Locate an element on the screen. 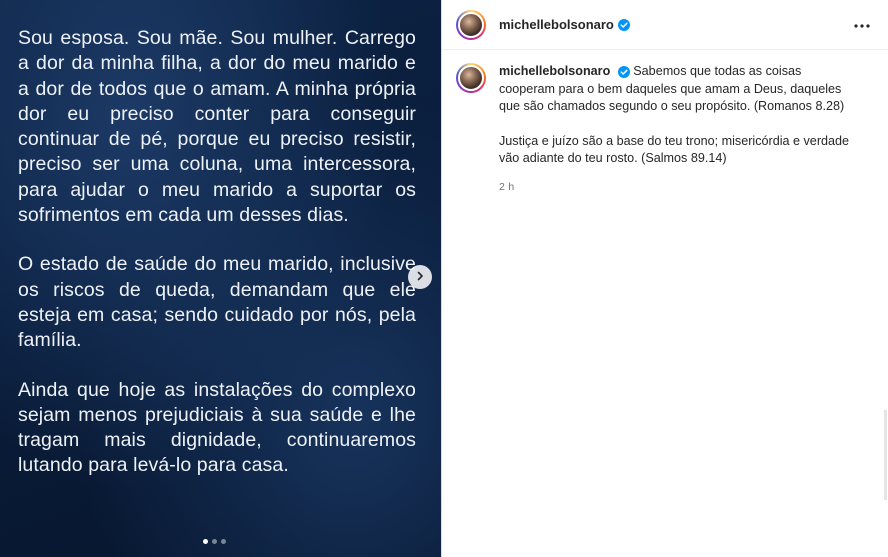 Image resolution: width=888 pixels, height=557 pixels. post-timestamp: 2 h is located at coordinates (679, 188).